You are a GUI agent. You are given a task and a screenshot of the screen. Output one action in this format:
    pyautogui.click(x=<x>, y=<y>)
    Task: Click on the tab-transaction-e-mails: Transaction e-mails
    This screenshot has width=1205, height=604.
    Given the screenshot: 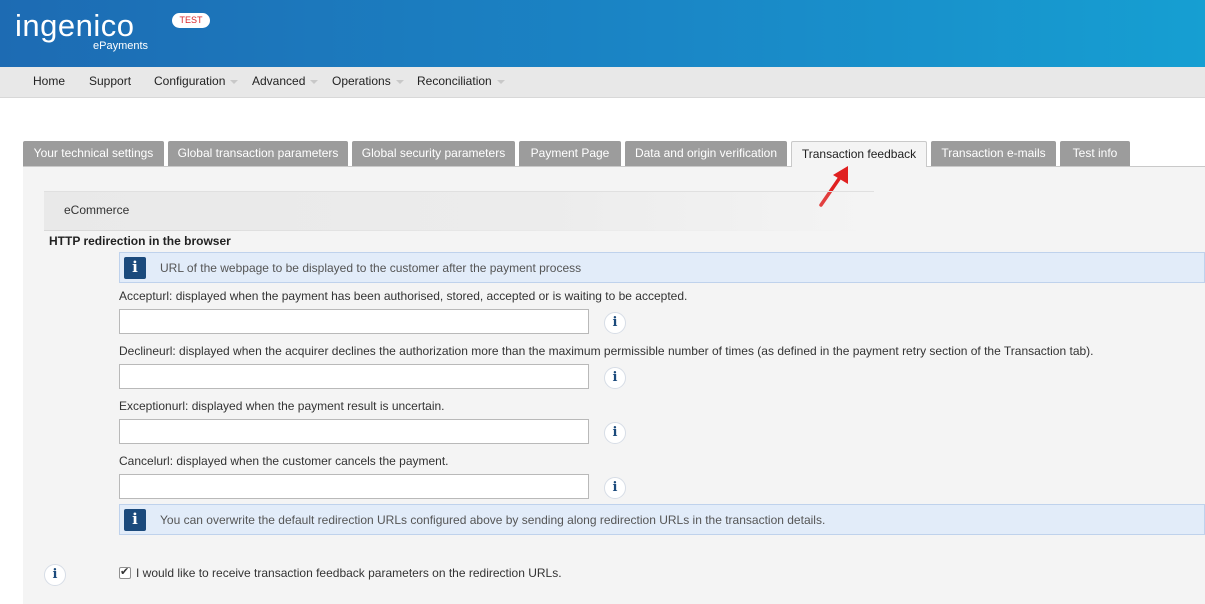 What is the action you would take?
    pyautogui.click(x=993, y=153)
    